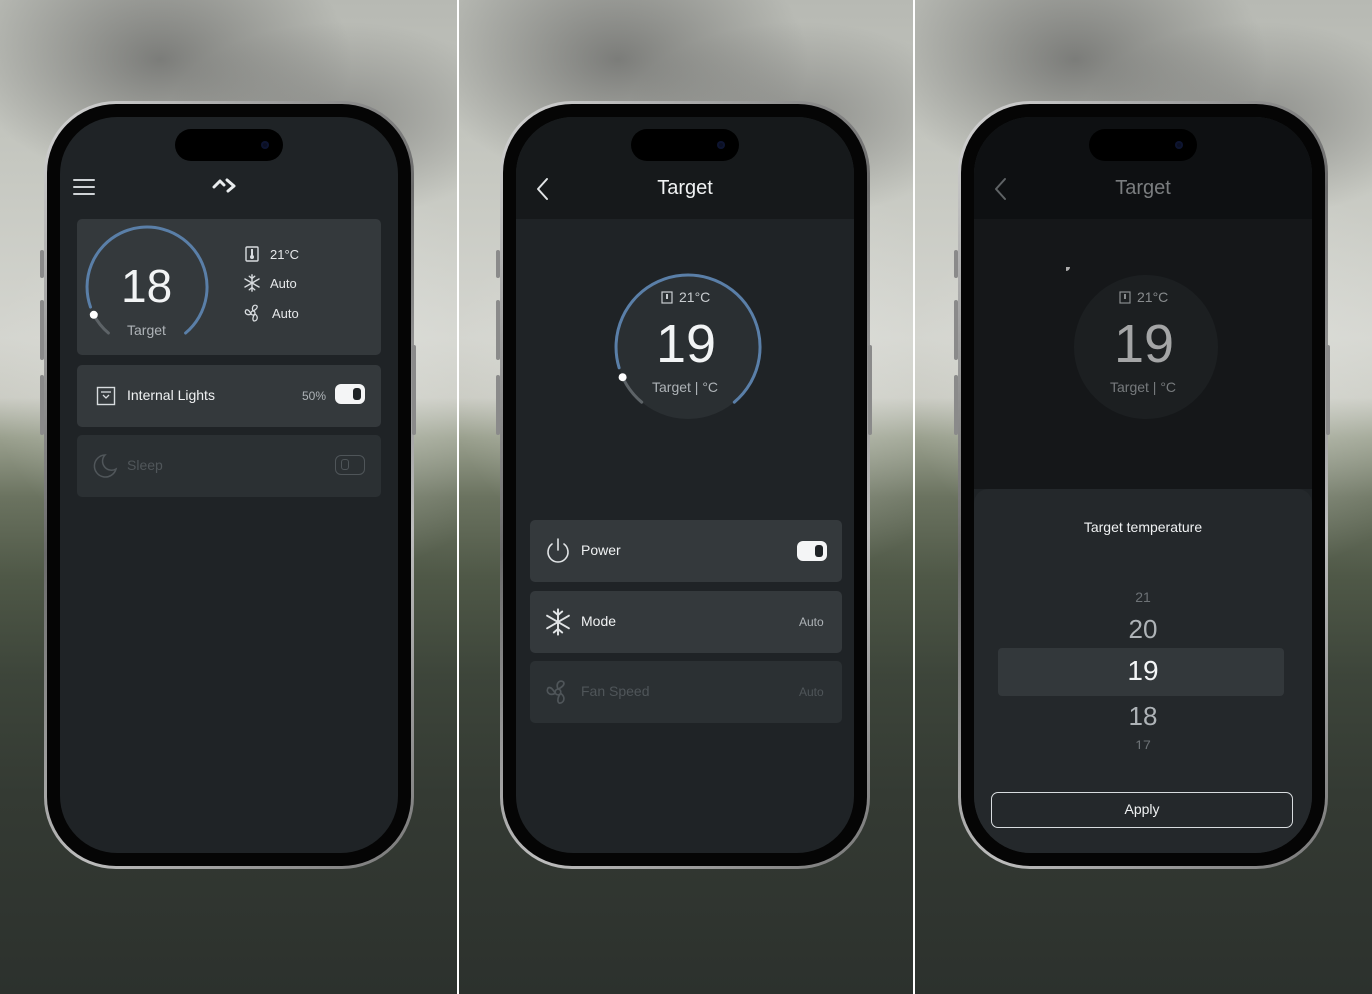  I want to click on info-row-mode: Auto, so click(270, 283).